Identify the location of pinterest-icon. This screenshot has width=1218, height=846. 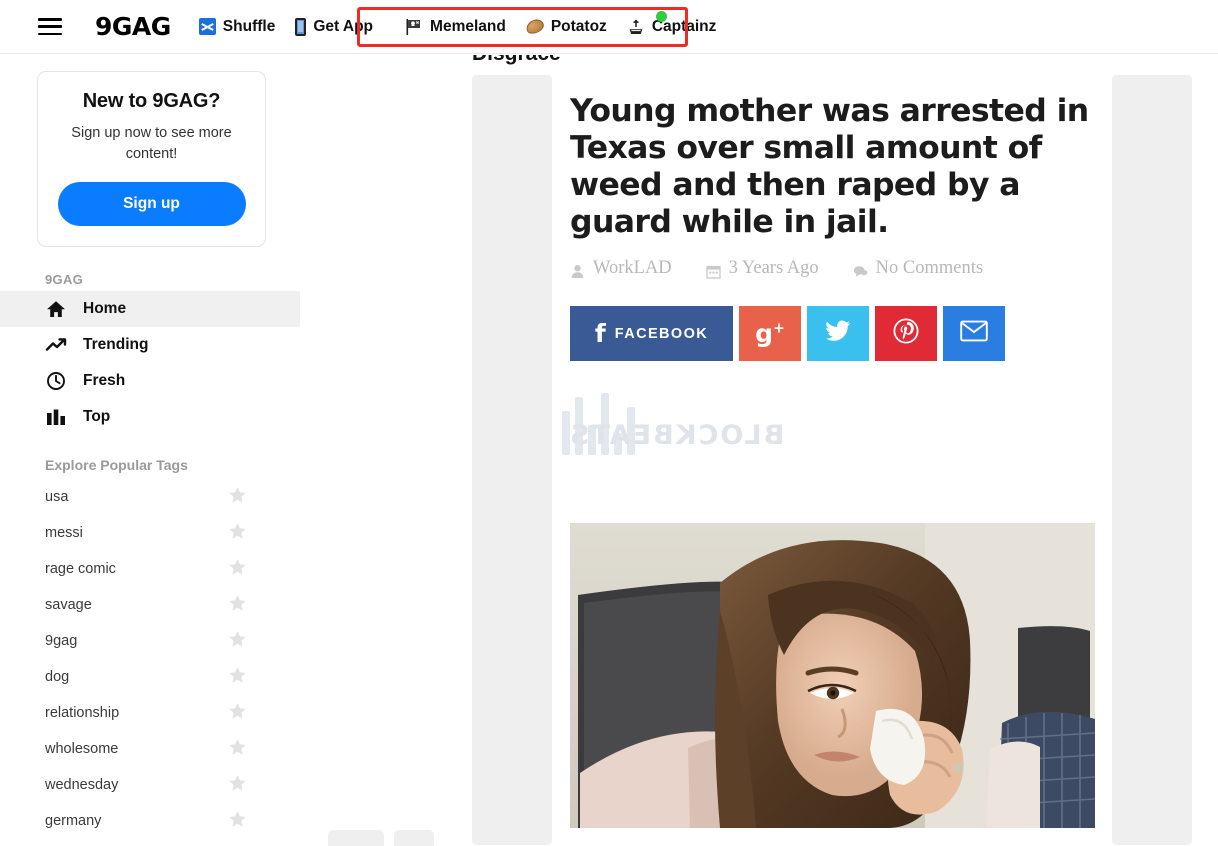
(906, 333).